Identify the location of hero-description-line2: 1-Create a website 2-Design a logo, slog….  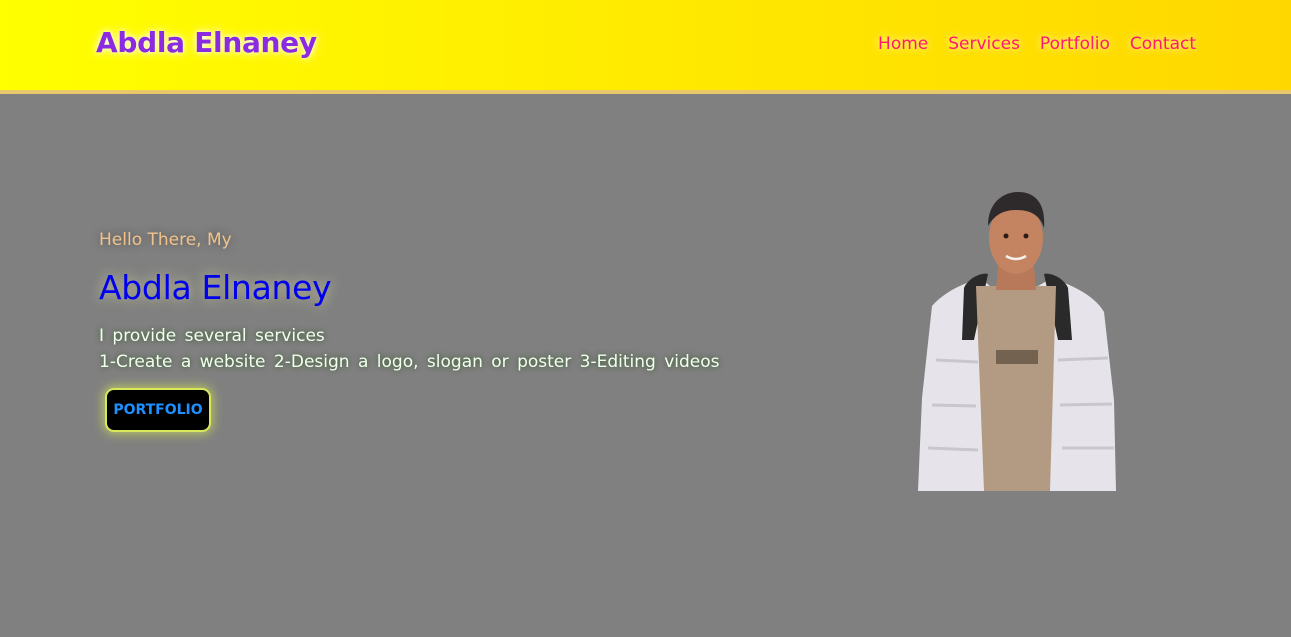
(409, 362).